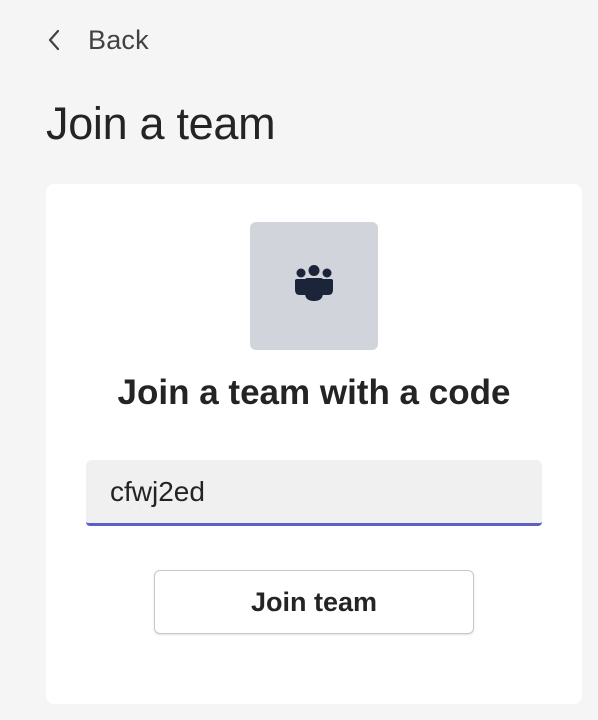 The height and width of the screenshot is (720, 598). Describe the element at coordinates (314, 392) in the screenshot. I see `card-heading: Join a team with a code` at that location.